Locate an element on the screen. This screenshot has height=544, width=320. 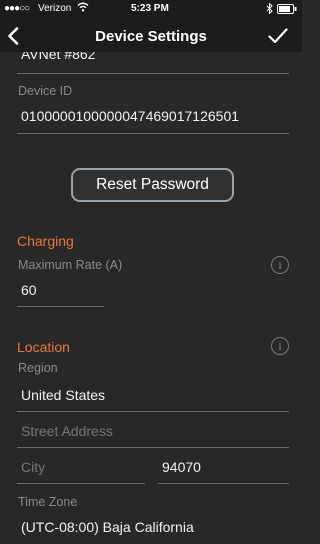
wifi-icon is located at coordinates (83, 8).